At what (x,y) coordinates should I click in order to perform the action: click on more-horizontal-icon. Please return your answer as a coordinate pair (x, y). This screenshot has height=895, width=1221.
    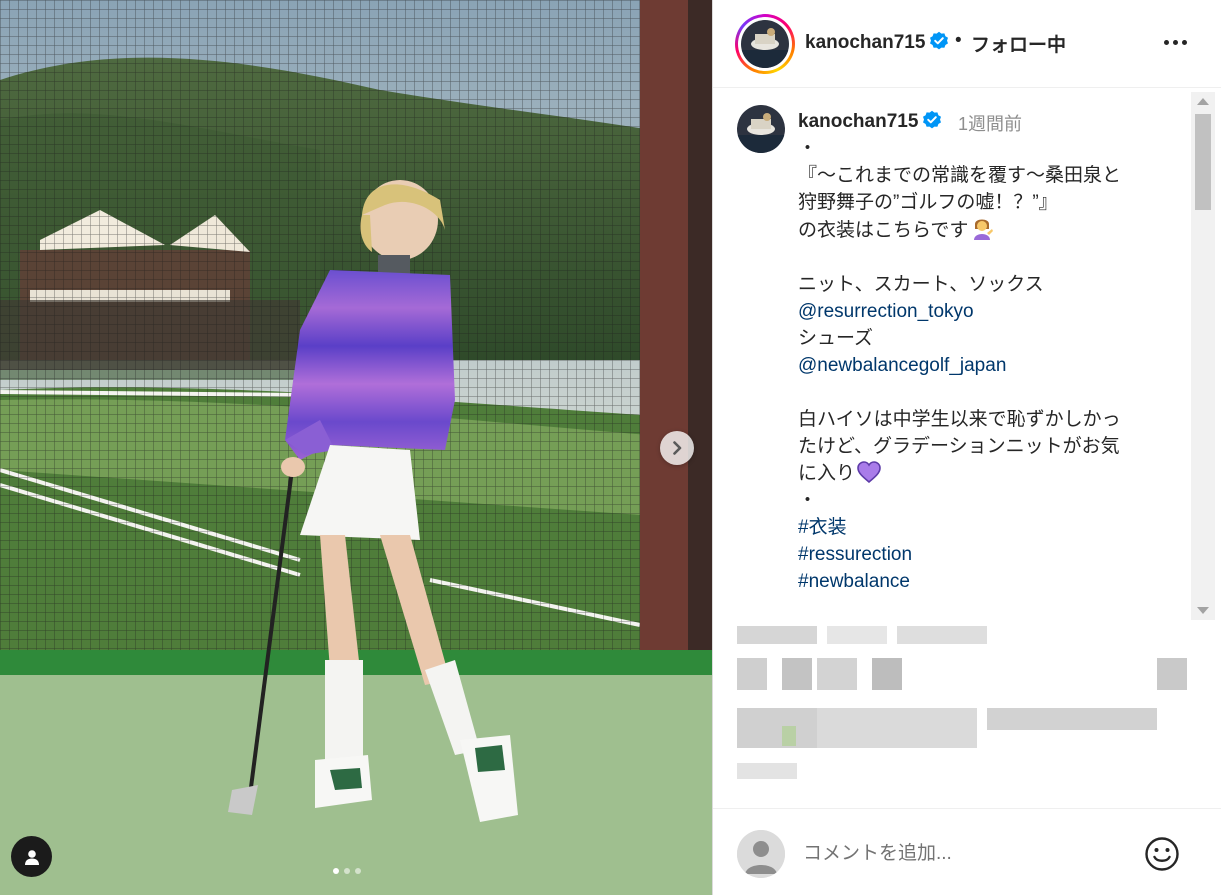
    Looking at the image, I should click on (1175, 42).